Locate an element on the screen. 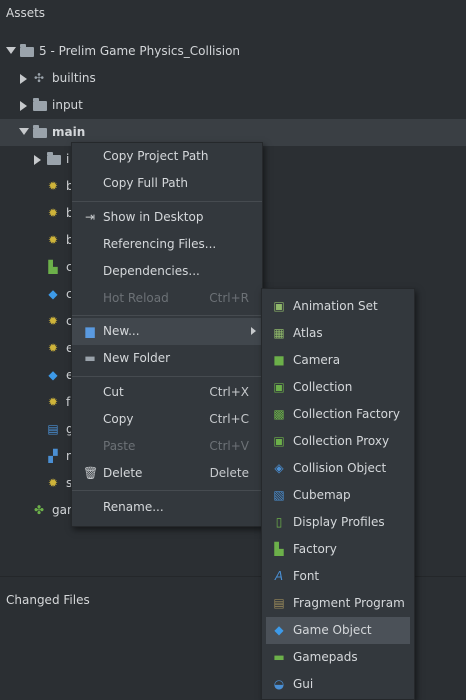 This screenshot has height=700, width=466. tree-row-input: input is located at coordinates (233, 105).